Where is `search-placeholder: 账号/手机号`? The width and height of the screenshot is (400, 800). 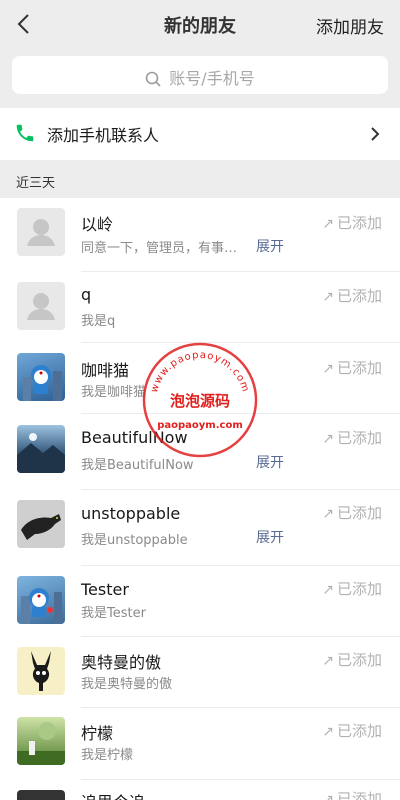 search-placeholder: 账号/手机号 is located at coordinates (212, 78).